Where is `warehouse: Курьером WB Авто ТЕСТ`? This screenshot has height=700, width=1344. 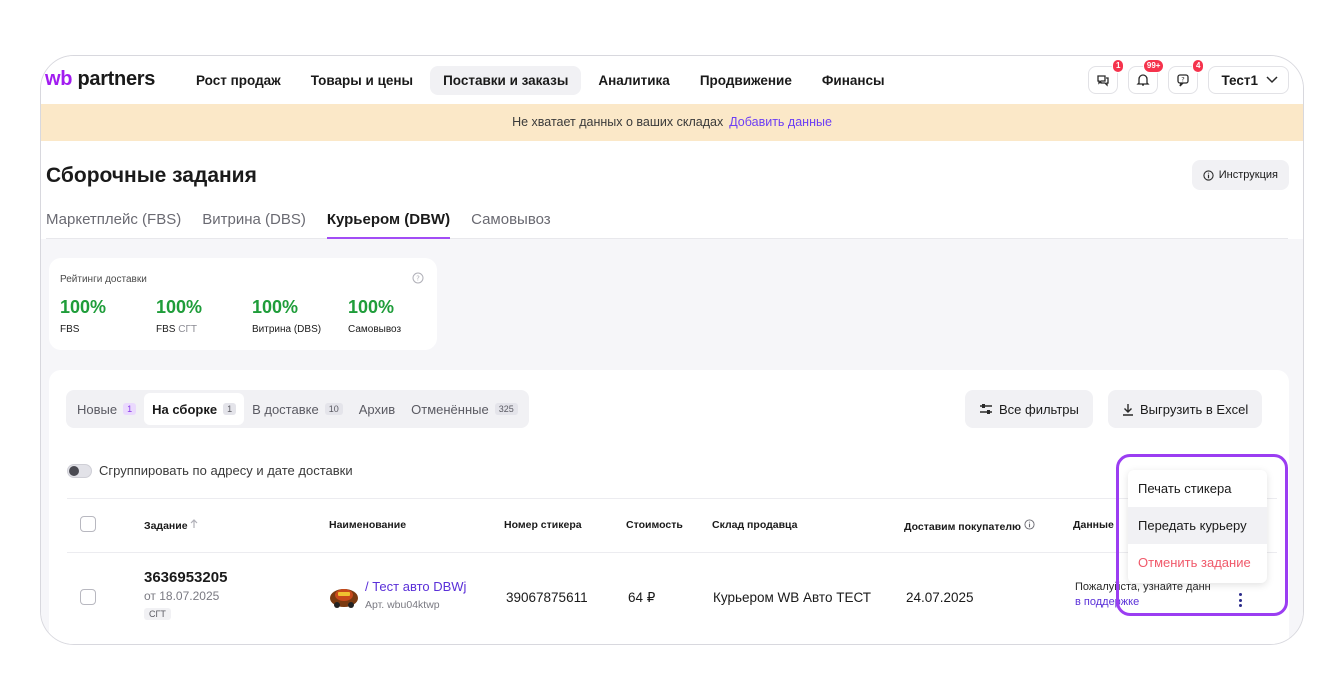
warehouse: Курьером WB Авто ТЕСТ is located at coordinates (792, 597).